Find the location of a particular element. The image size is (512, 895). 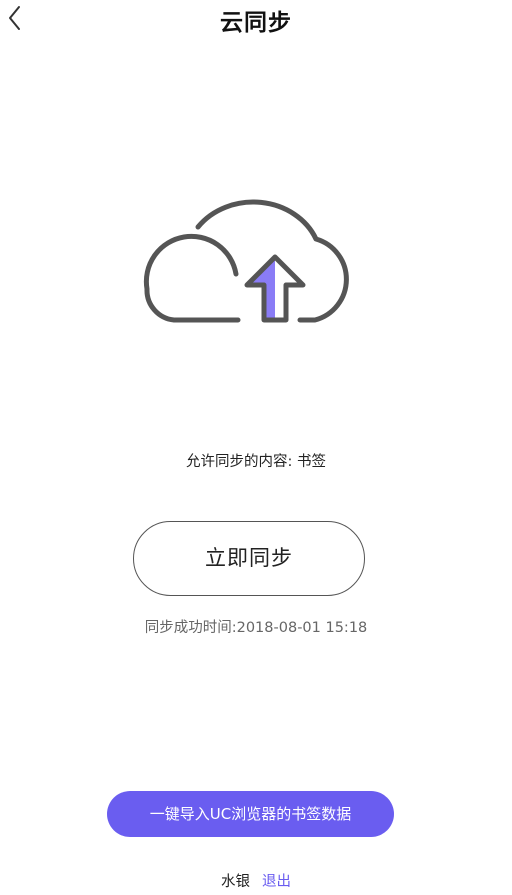

username: 水银 is located at coordinates (235, 882).